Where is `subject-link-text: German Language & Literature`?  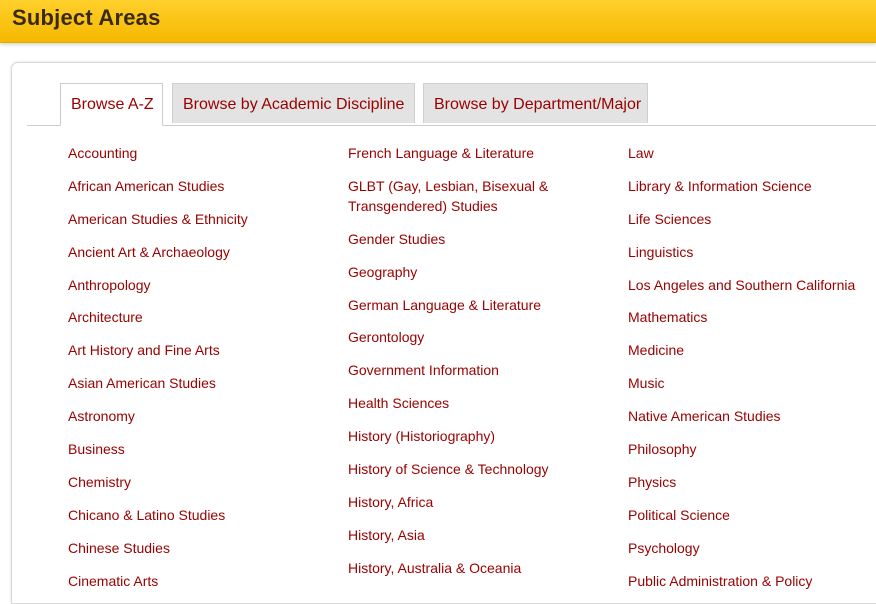 subject-link-text: German Language & Literature is located at coordinates (444, 305).